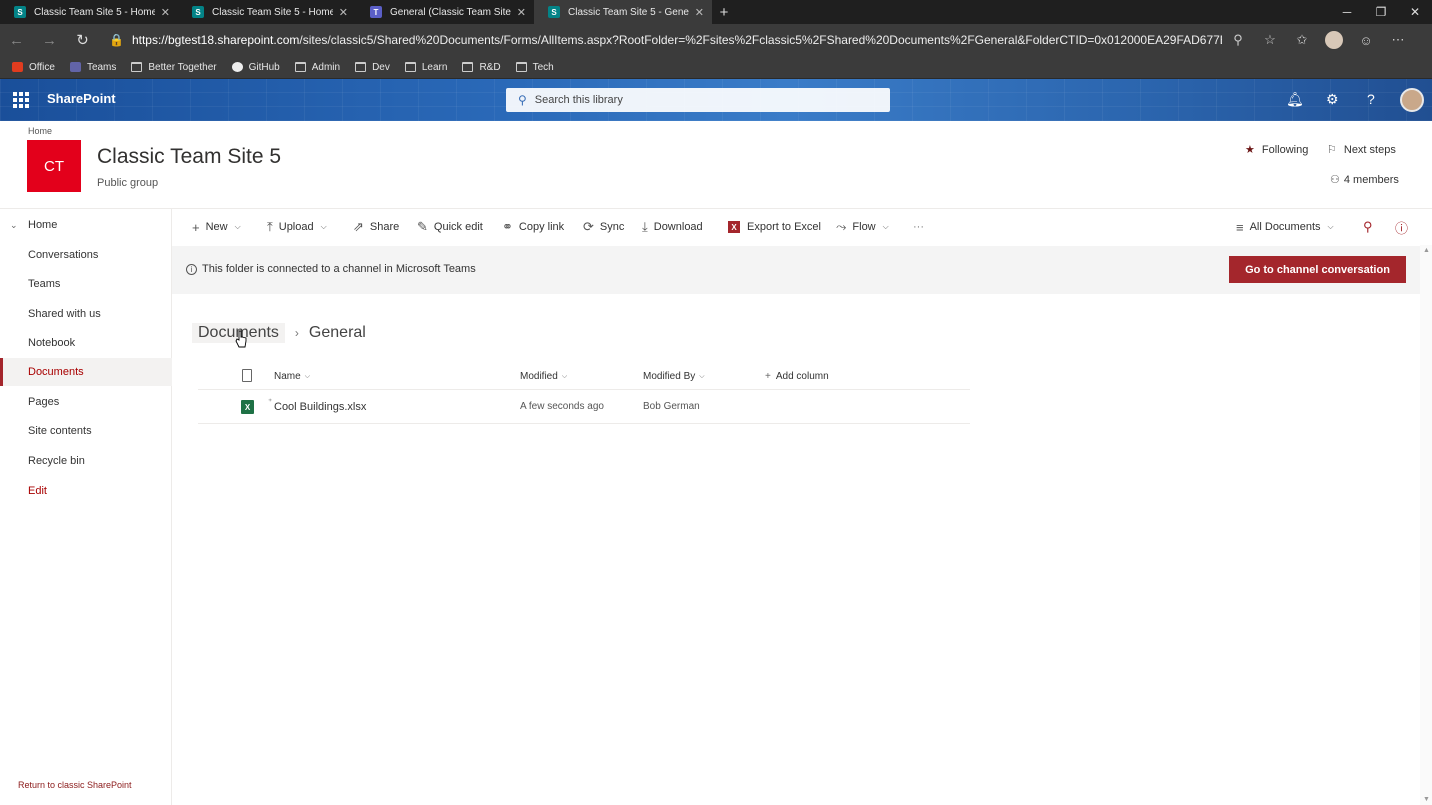 Image resolution: width=1432 pixels, height=805 pixels. What do you see at coordinates (1381, 12) in the screenshot?
I see `restore-icon: ❐` at bounding box center [1381, 12].